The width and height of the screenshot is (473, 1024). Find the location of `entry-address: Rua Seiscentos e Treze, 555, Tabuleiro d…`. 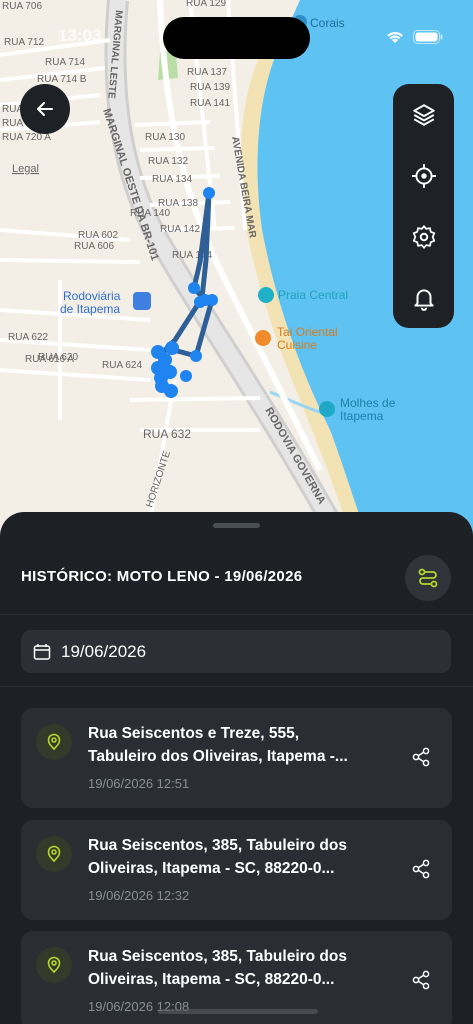

entry-address: Rua Seiscentos e Treze, 555, Tabuleiro d… is located at coordinates (238, 745).